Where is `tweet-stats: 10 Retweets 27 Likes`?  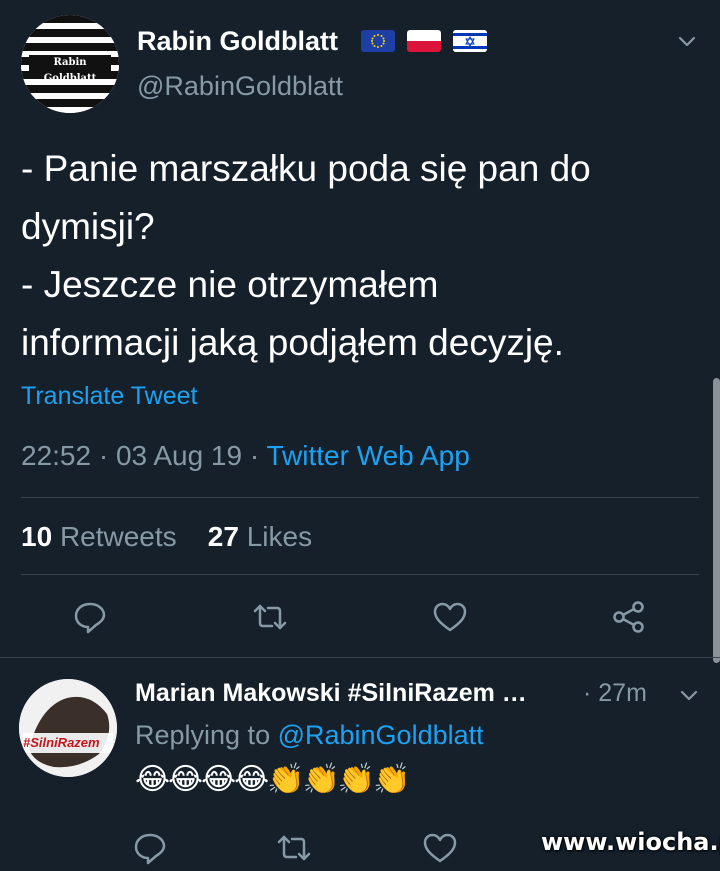 tweet-stats: 10 Retweets 27 Likes is located at coordinates (166, 537).